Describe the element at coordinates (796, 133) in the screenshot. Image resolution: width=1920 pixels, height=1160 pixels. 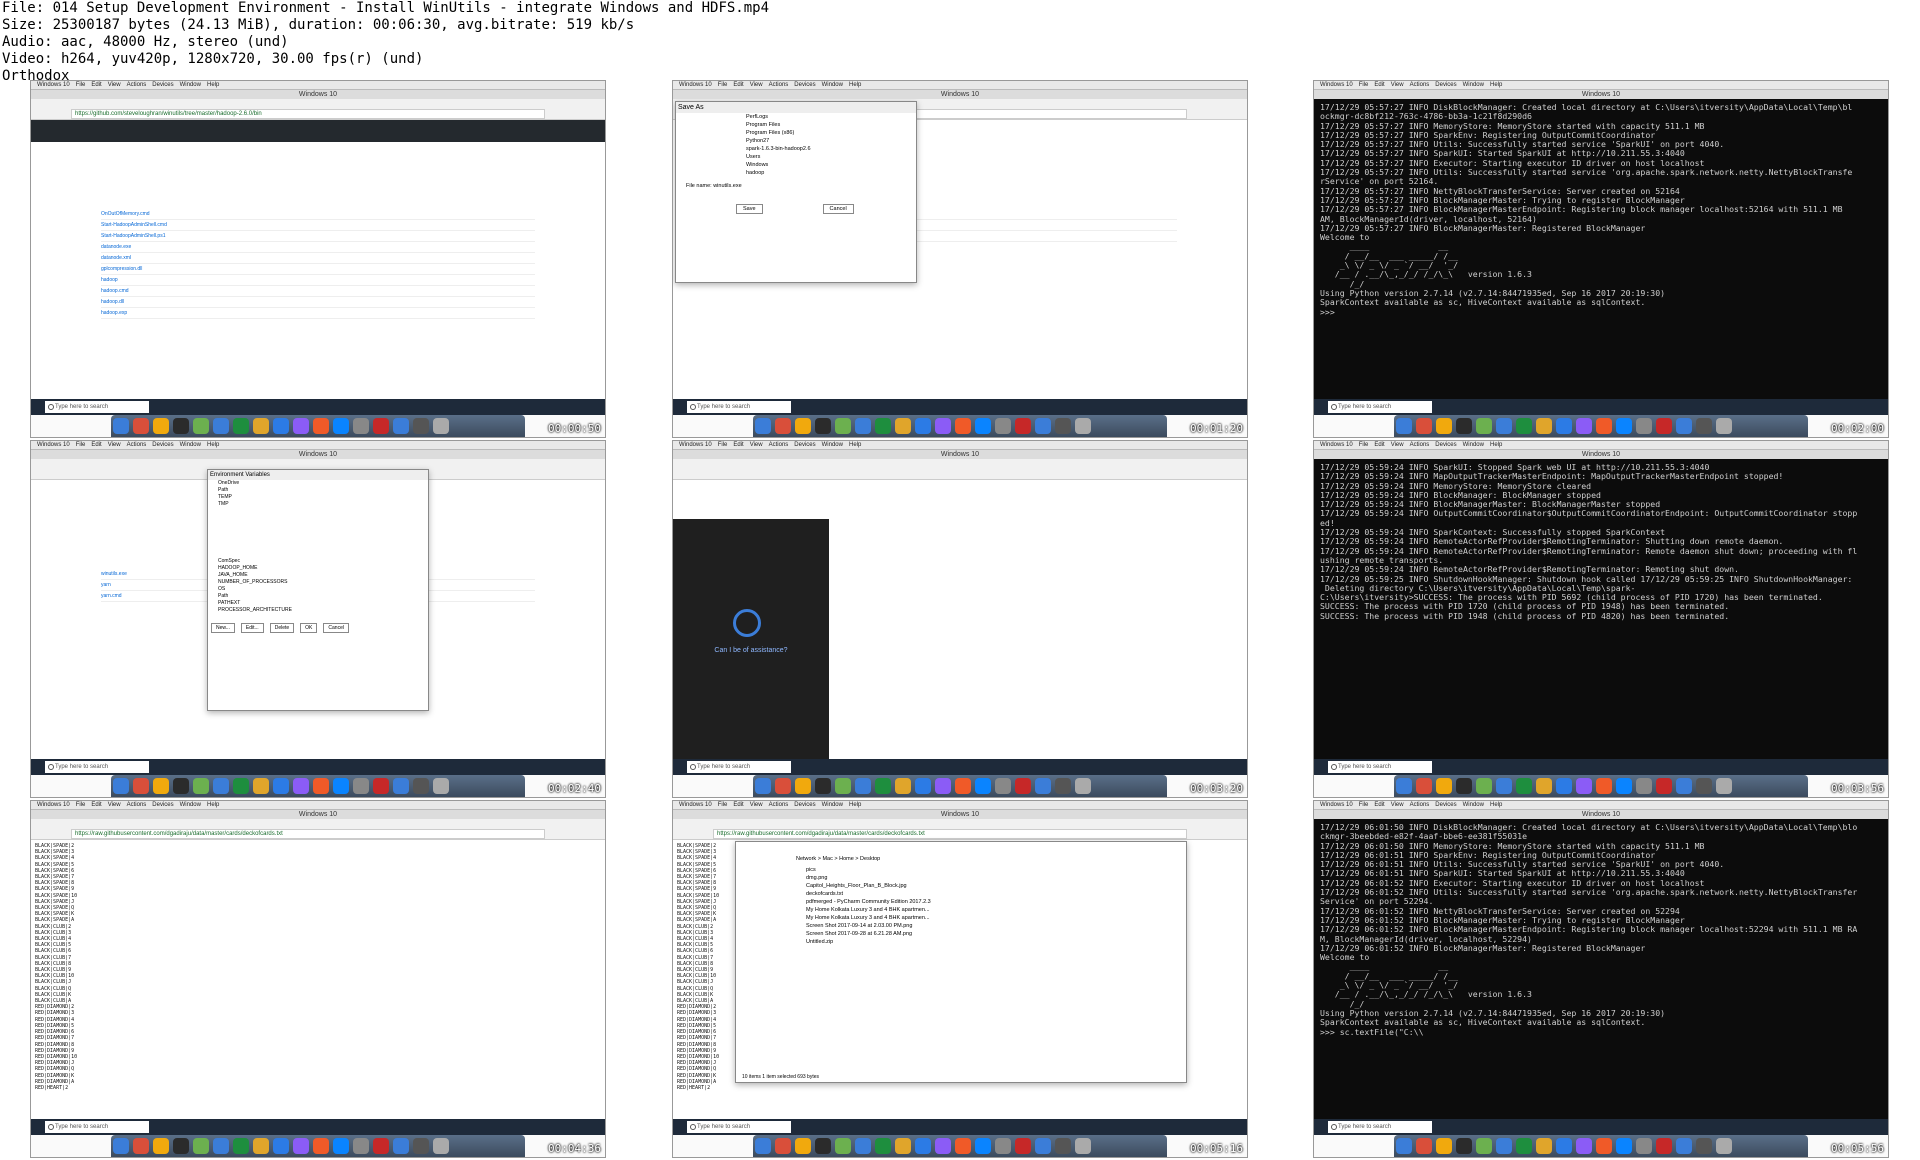
I see `folder-item: Program Files (x86)` at that location.